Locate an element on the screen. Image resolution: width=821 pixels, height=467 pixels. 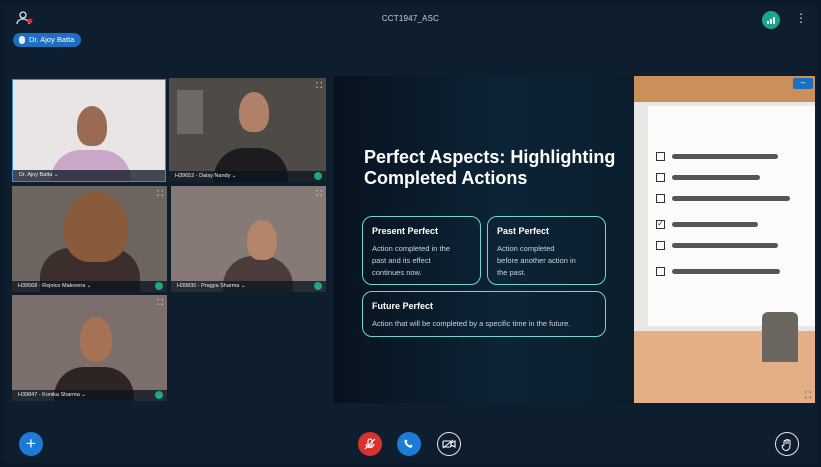
participant-name: H39847 - Konika Sharma ⌄ is located at coordinates (89, 395).